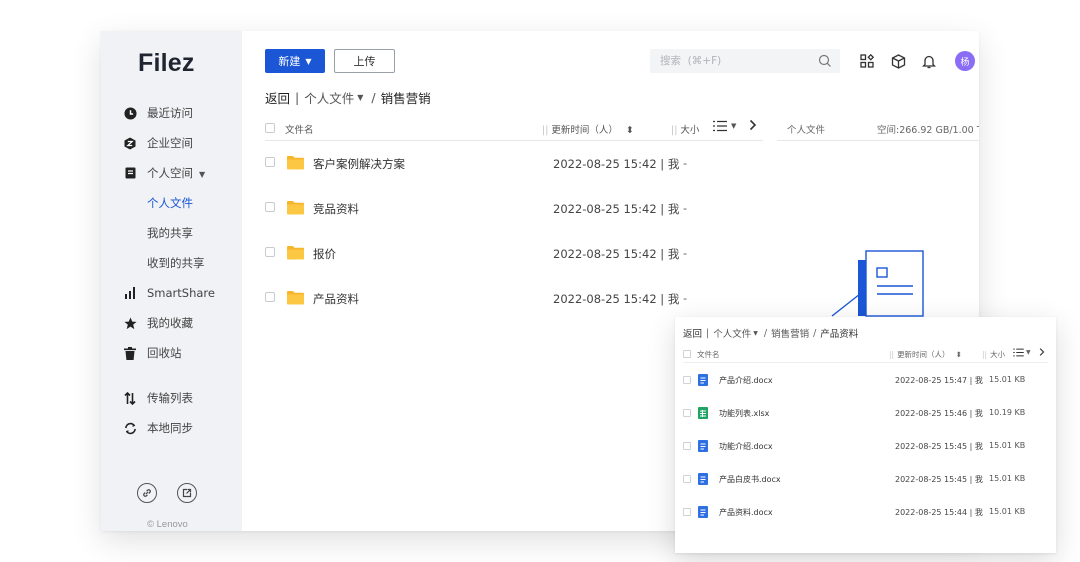 The image size is (1080, 562). Describe the element at coordinates (336, 209) in the screenshot. I see `file-name: 竞品资料` at that location.